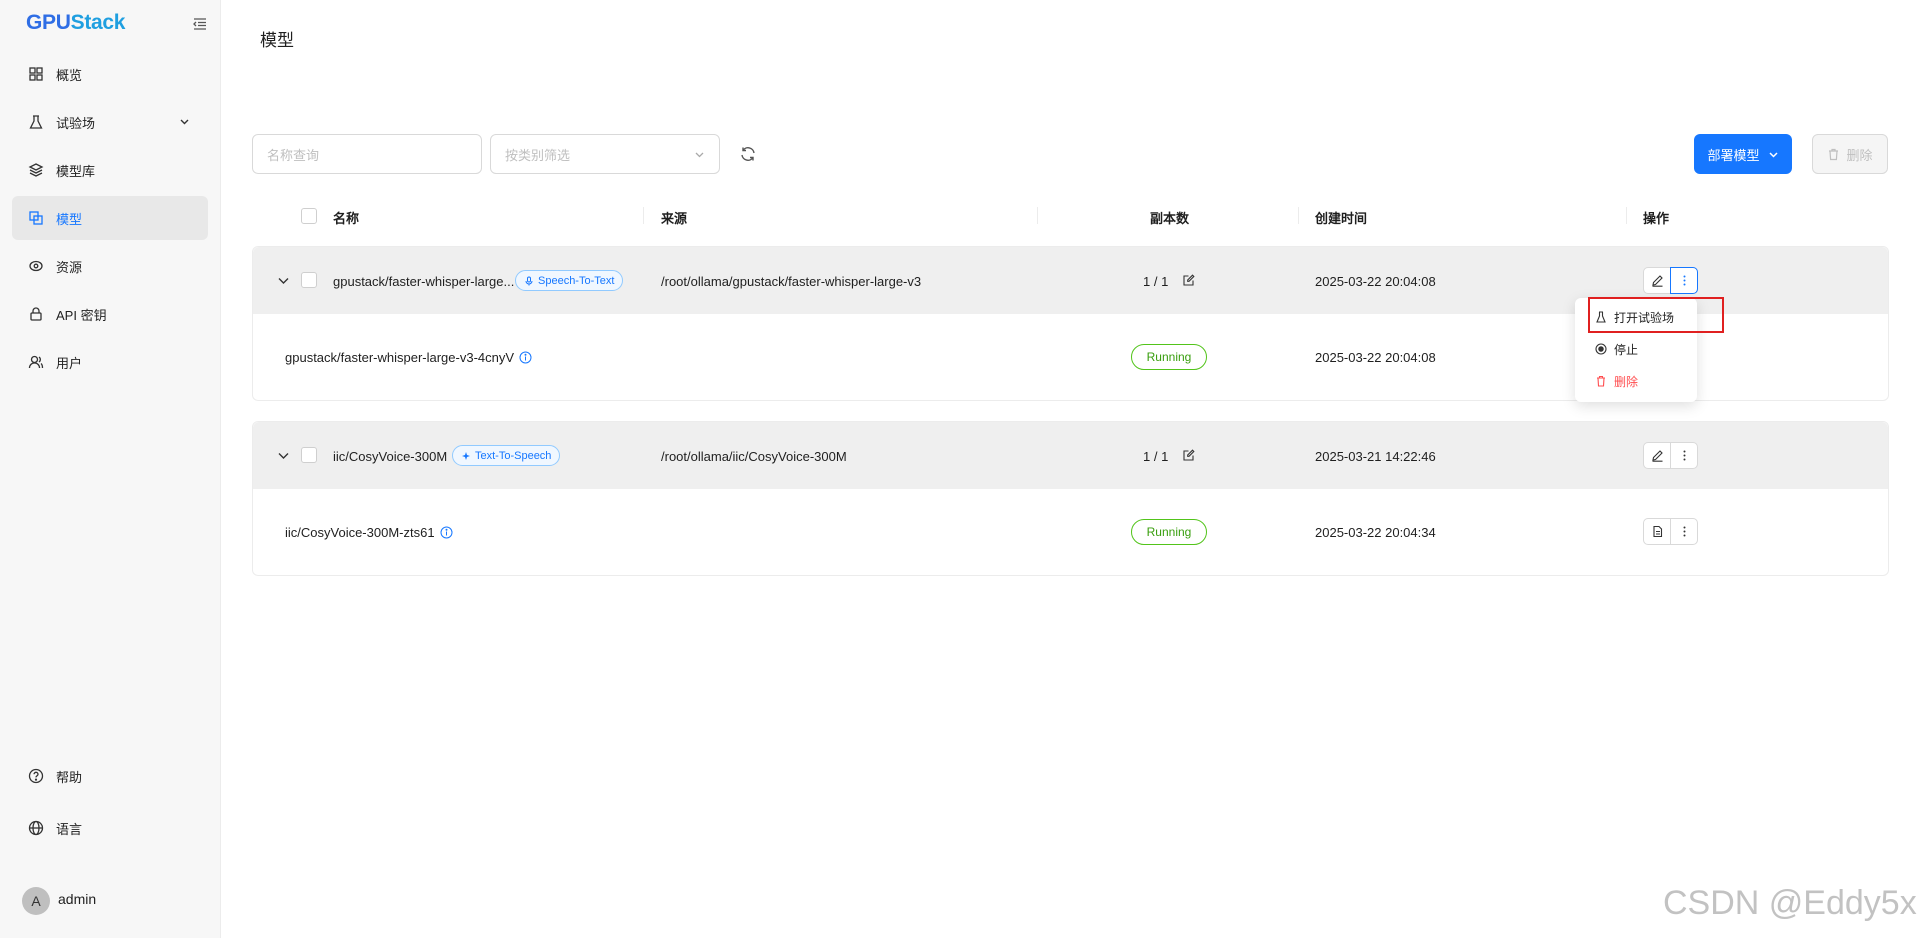 The image size is (1920, 938). I want to click on column-header-name: 名称, so click(346, 217).